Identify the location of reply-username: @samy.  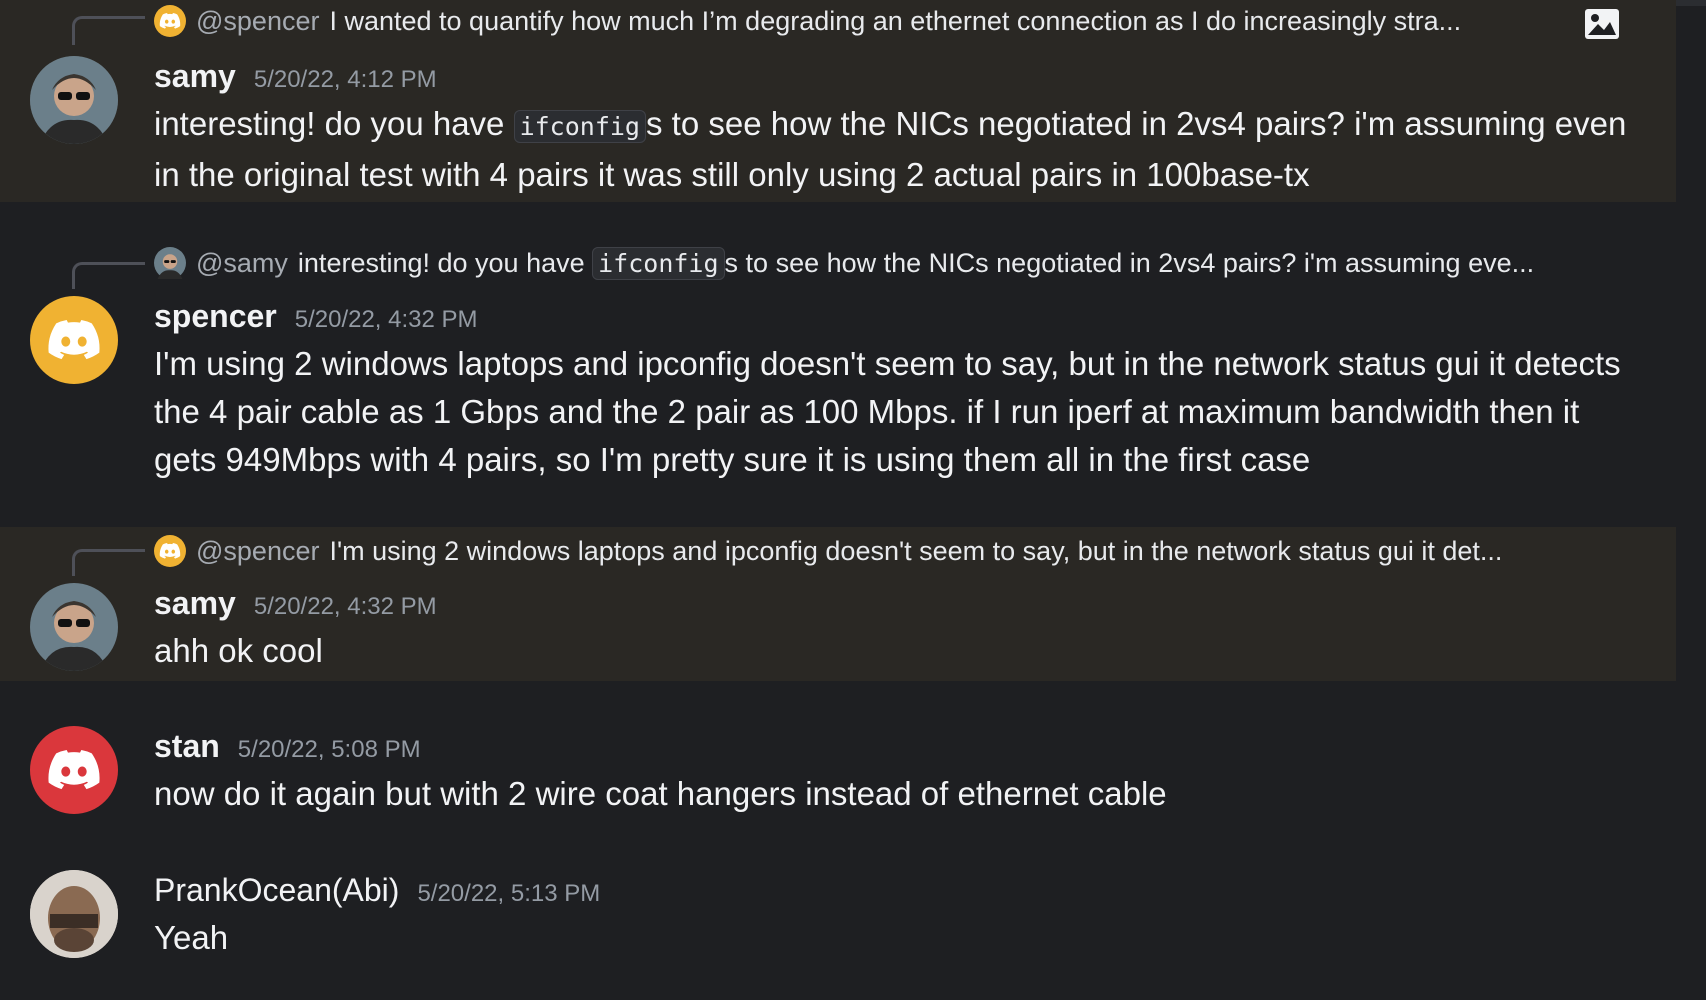
(242, 263).